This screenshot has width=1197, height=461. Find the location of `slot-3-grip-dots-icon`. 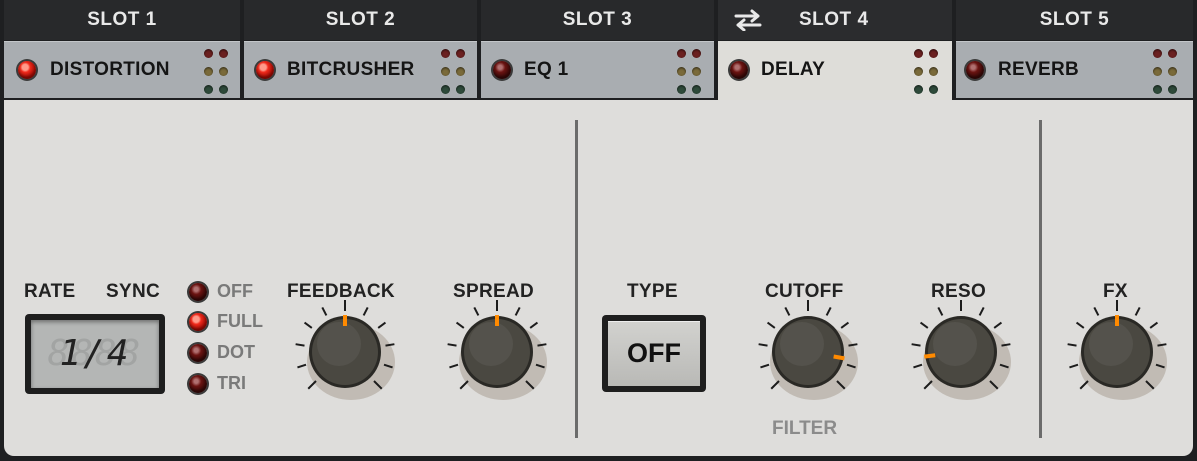

slot-3-grip-dots-icon is located at coordinates (692, 71).